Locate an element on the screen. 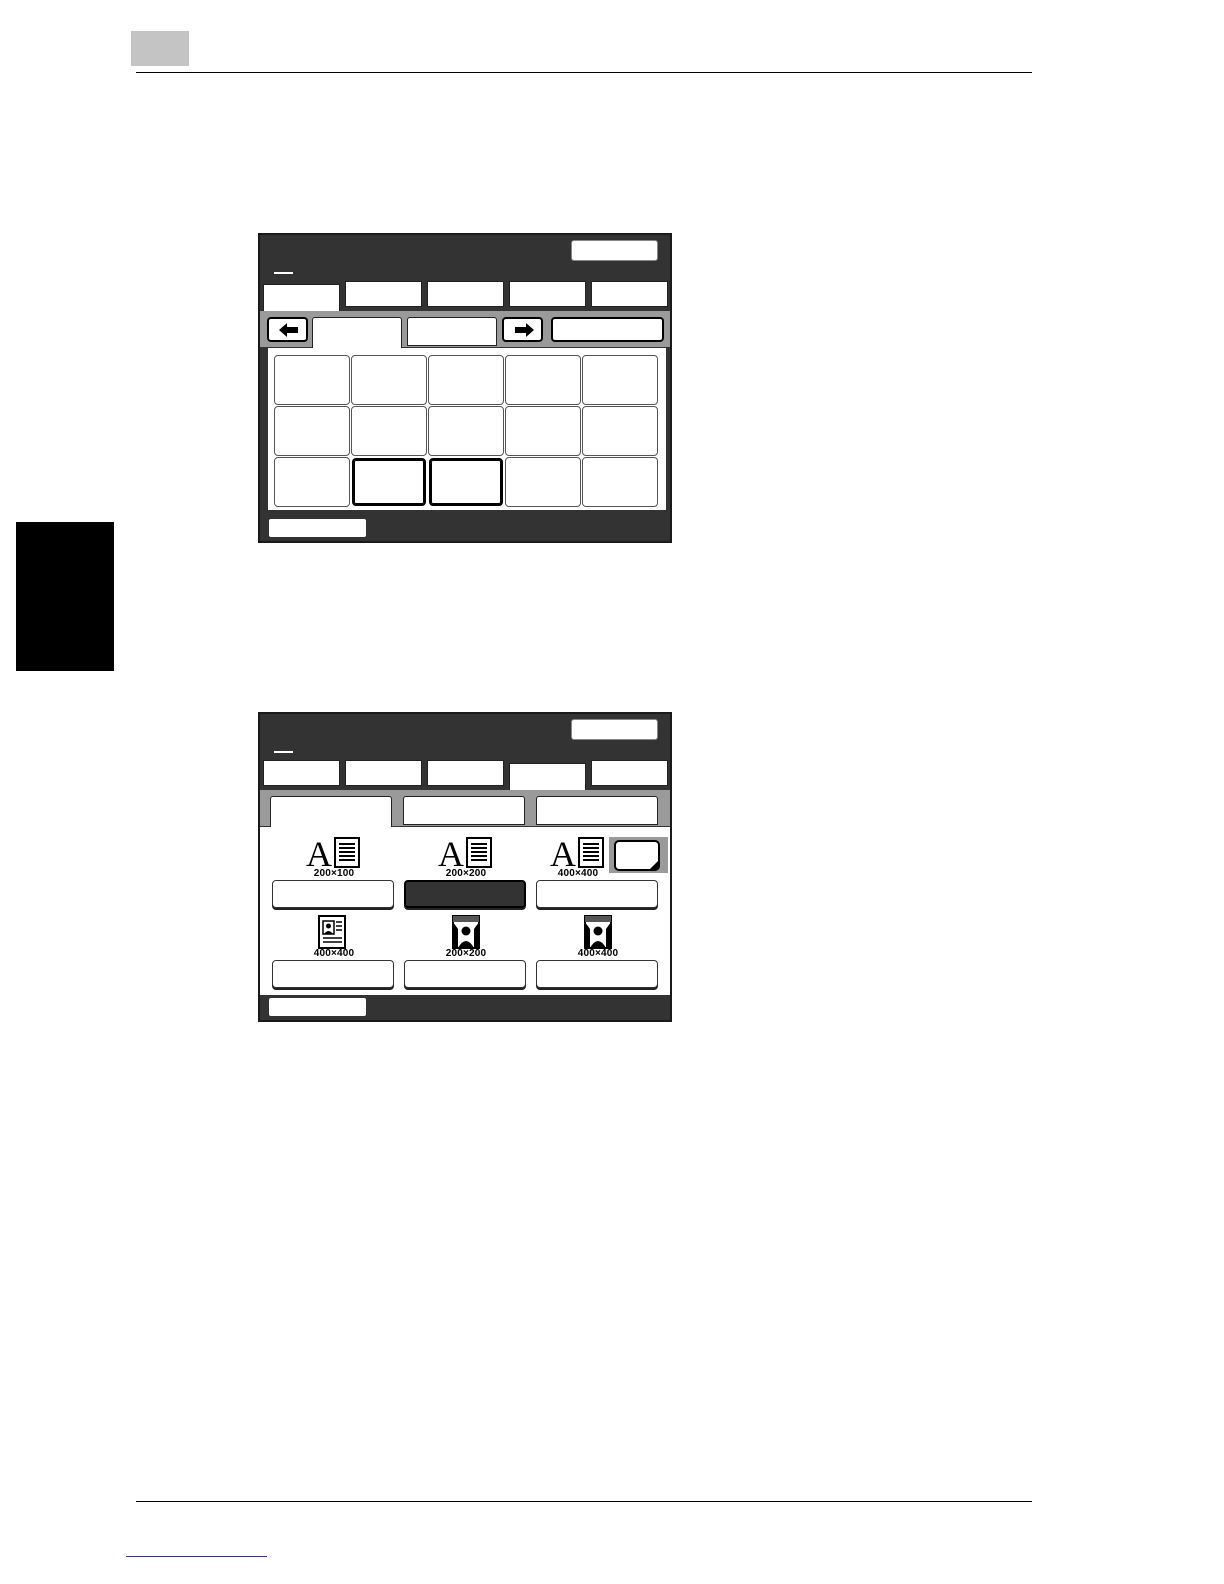  arrow-left-button is located at coordinates (287, 329).